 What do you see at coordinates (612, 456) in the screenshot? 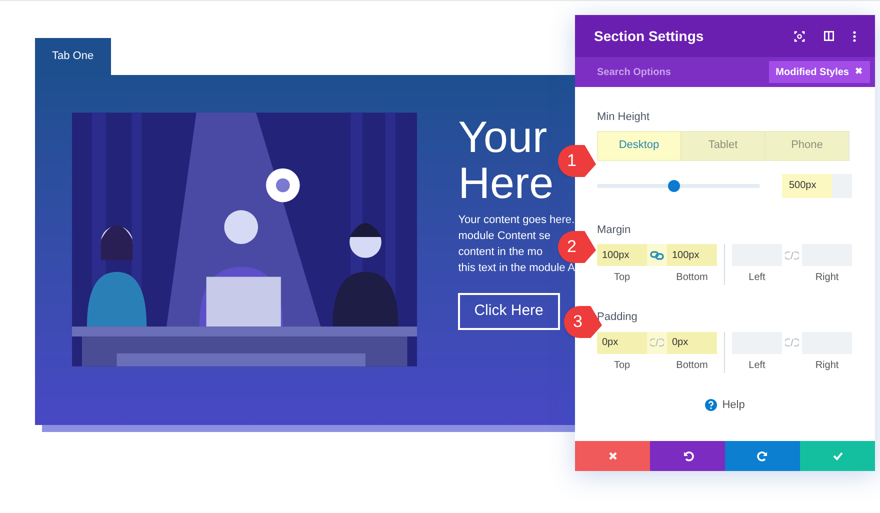
I see `close-icon` at bounding box center [612, 456].